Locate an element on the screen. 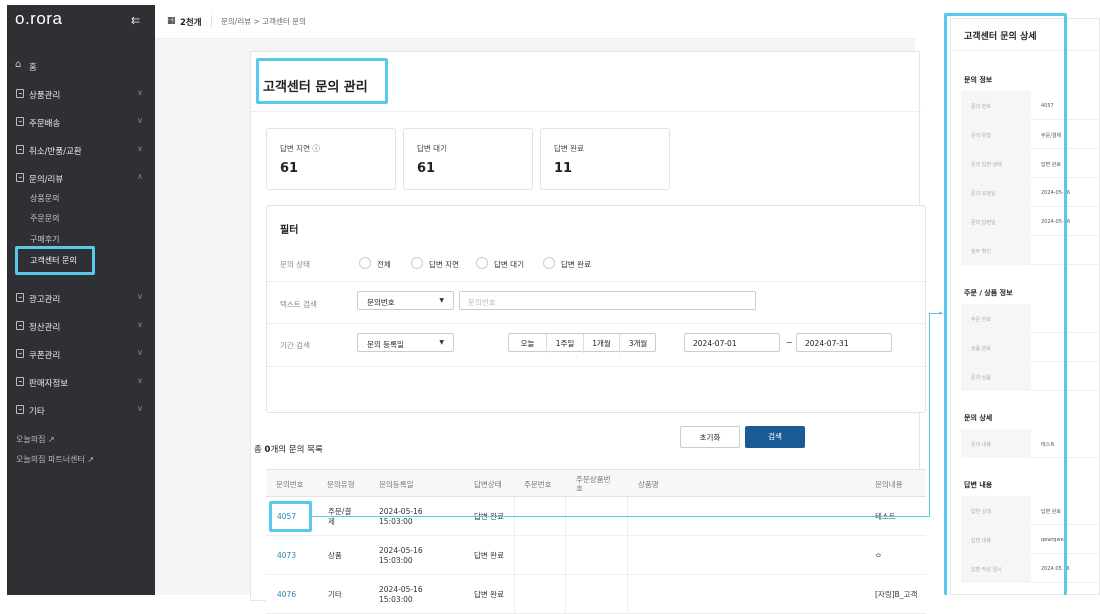 The image size is (1100, 614). sidebar-item-returns: 취소/반품/교환 ∨ is located at coordinates (81, 151).